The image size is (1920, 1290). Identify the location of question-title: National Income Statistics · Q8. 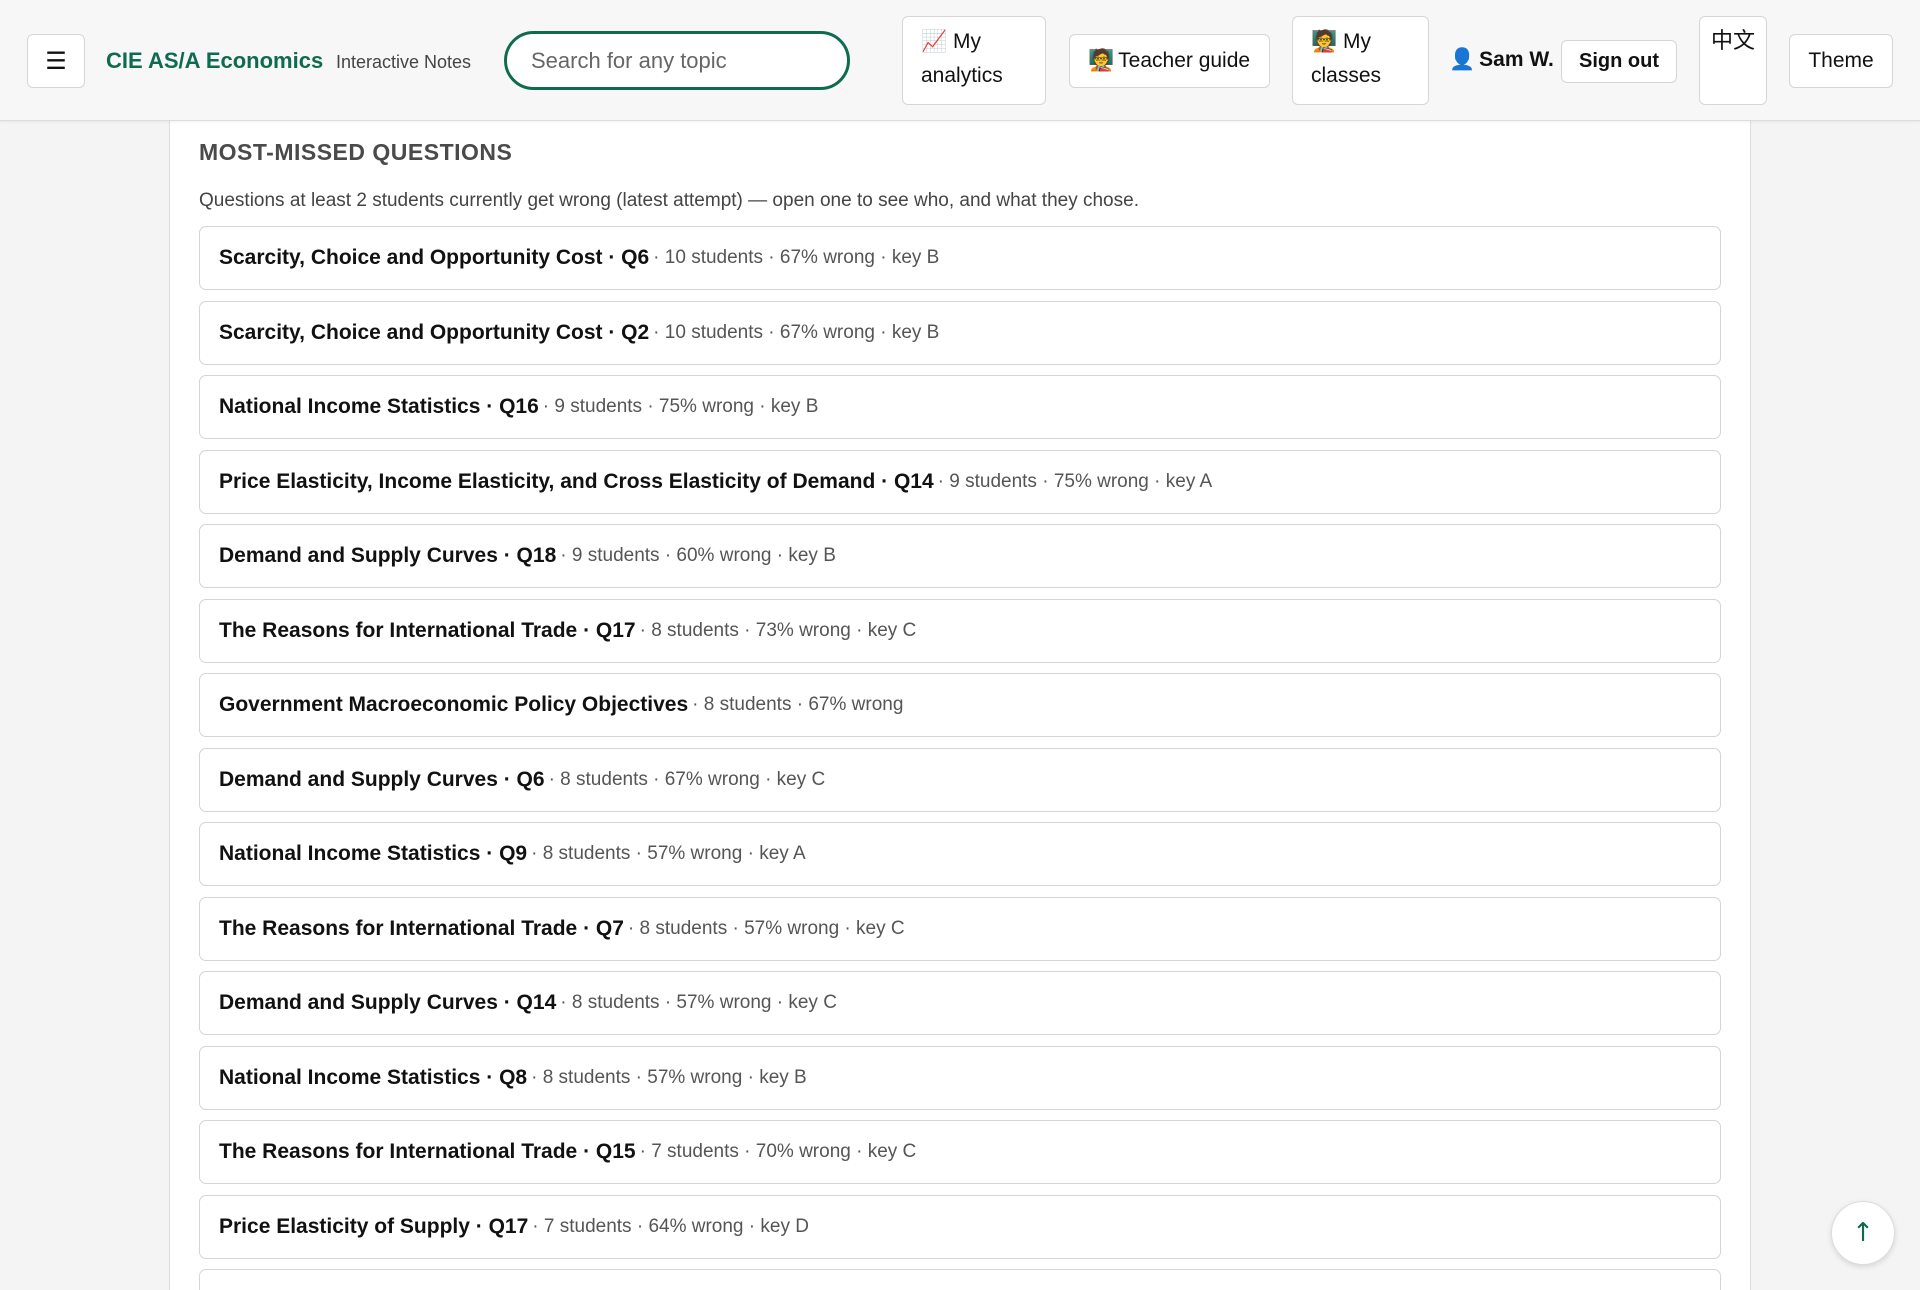
(373, 1077).